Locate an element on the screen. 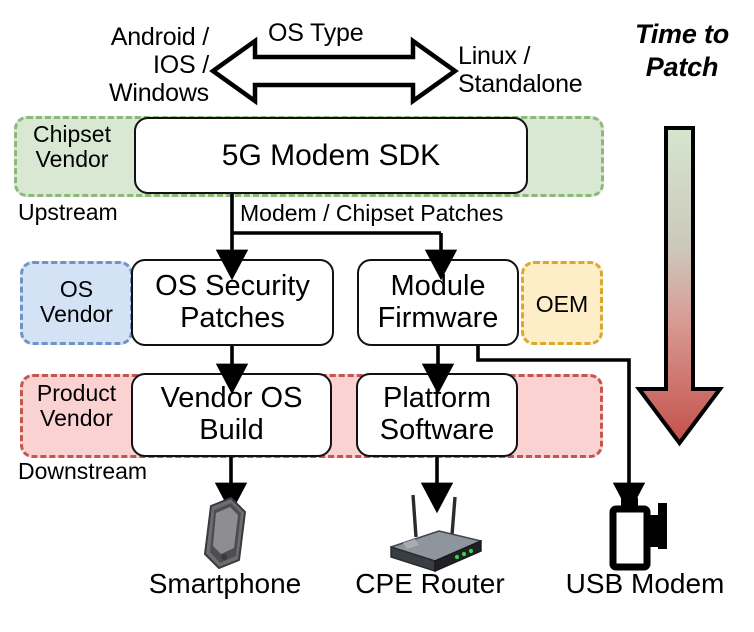 This screenshot has width=754, height=632. region-label-product-vendor: Product Vendor is located at coordinates (76, 406).